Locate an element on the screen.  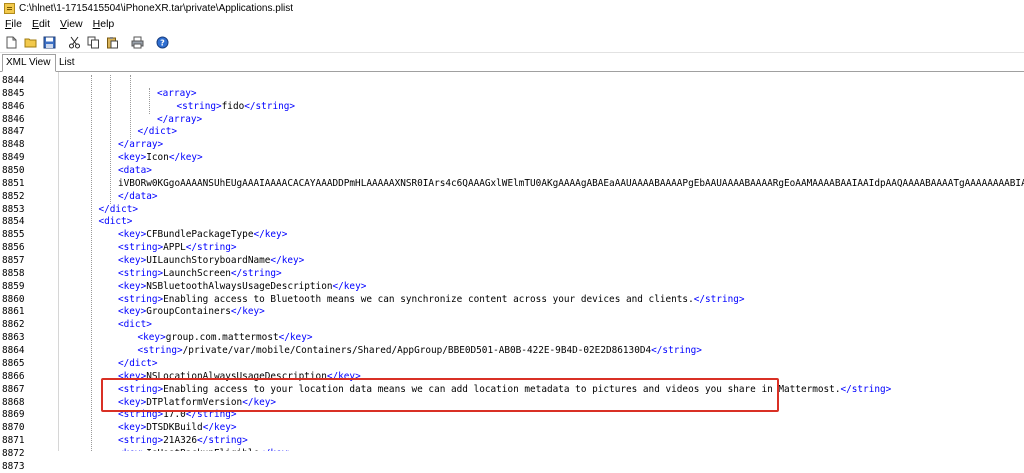
line-number: 8867 is located at coordinates (13, 389).